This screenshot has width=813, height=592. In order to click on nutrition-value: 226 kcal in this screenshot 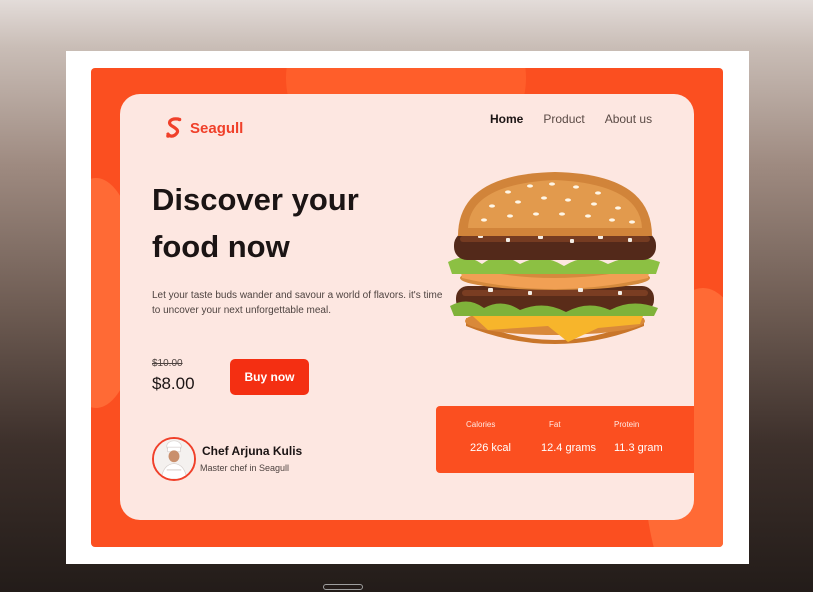, I will do `click(490, 448)`.